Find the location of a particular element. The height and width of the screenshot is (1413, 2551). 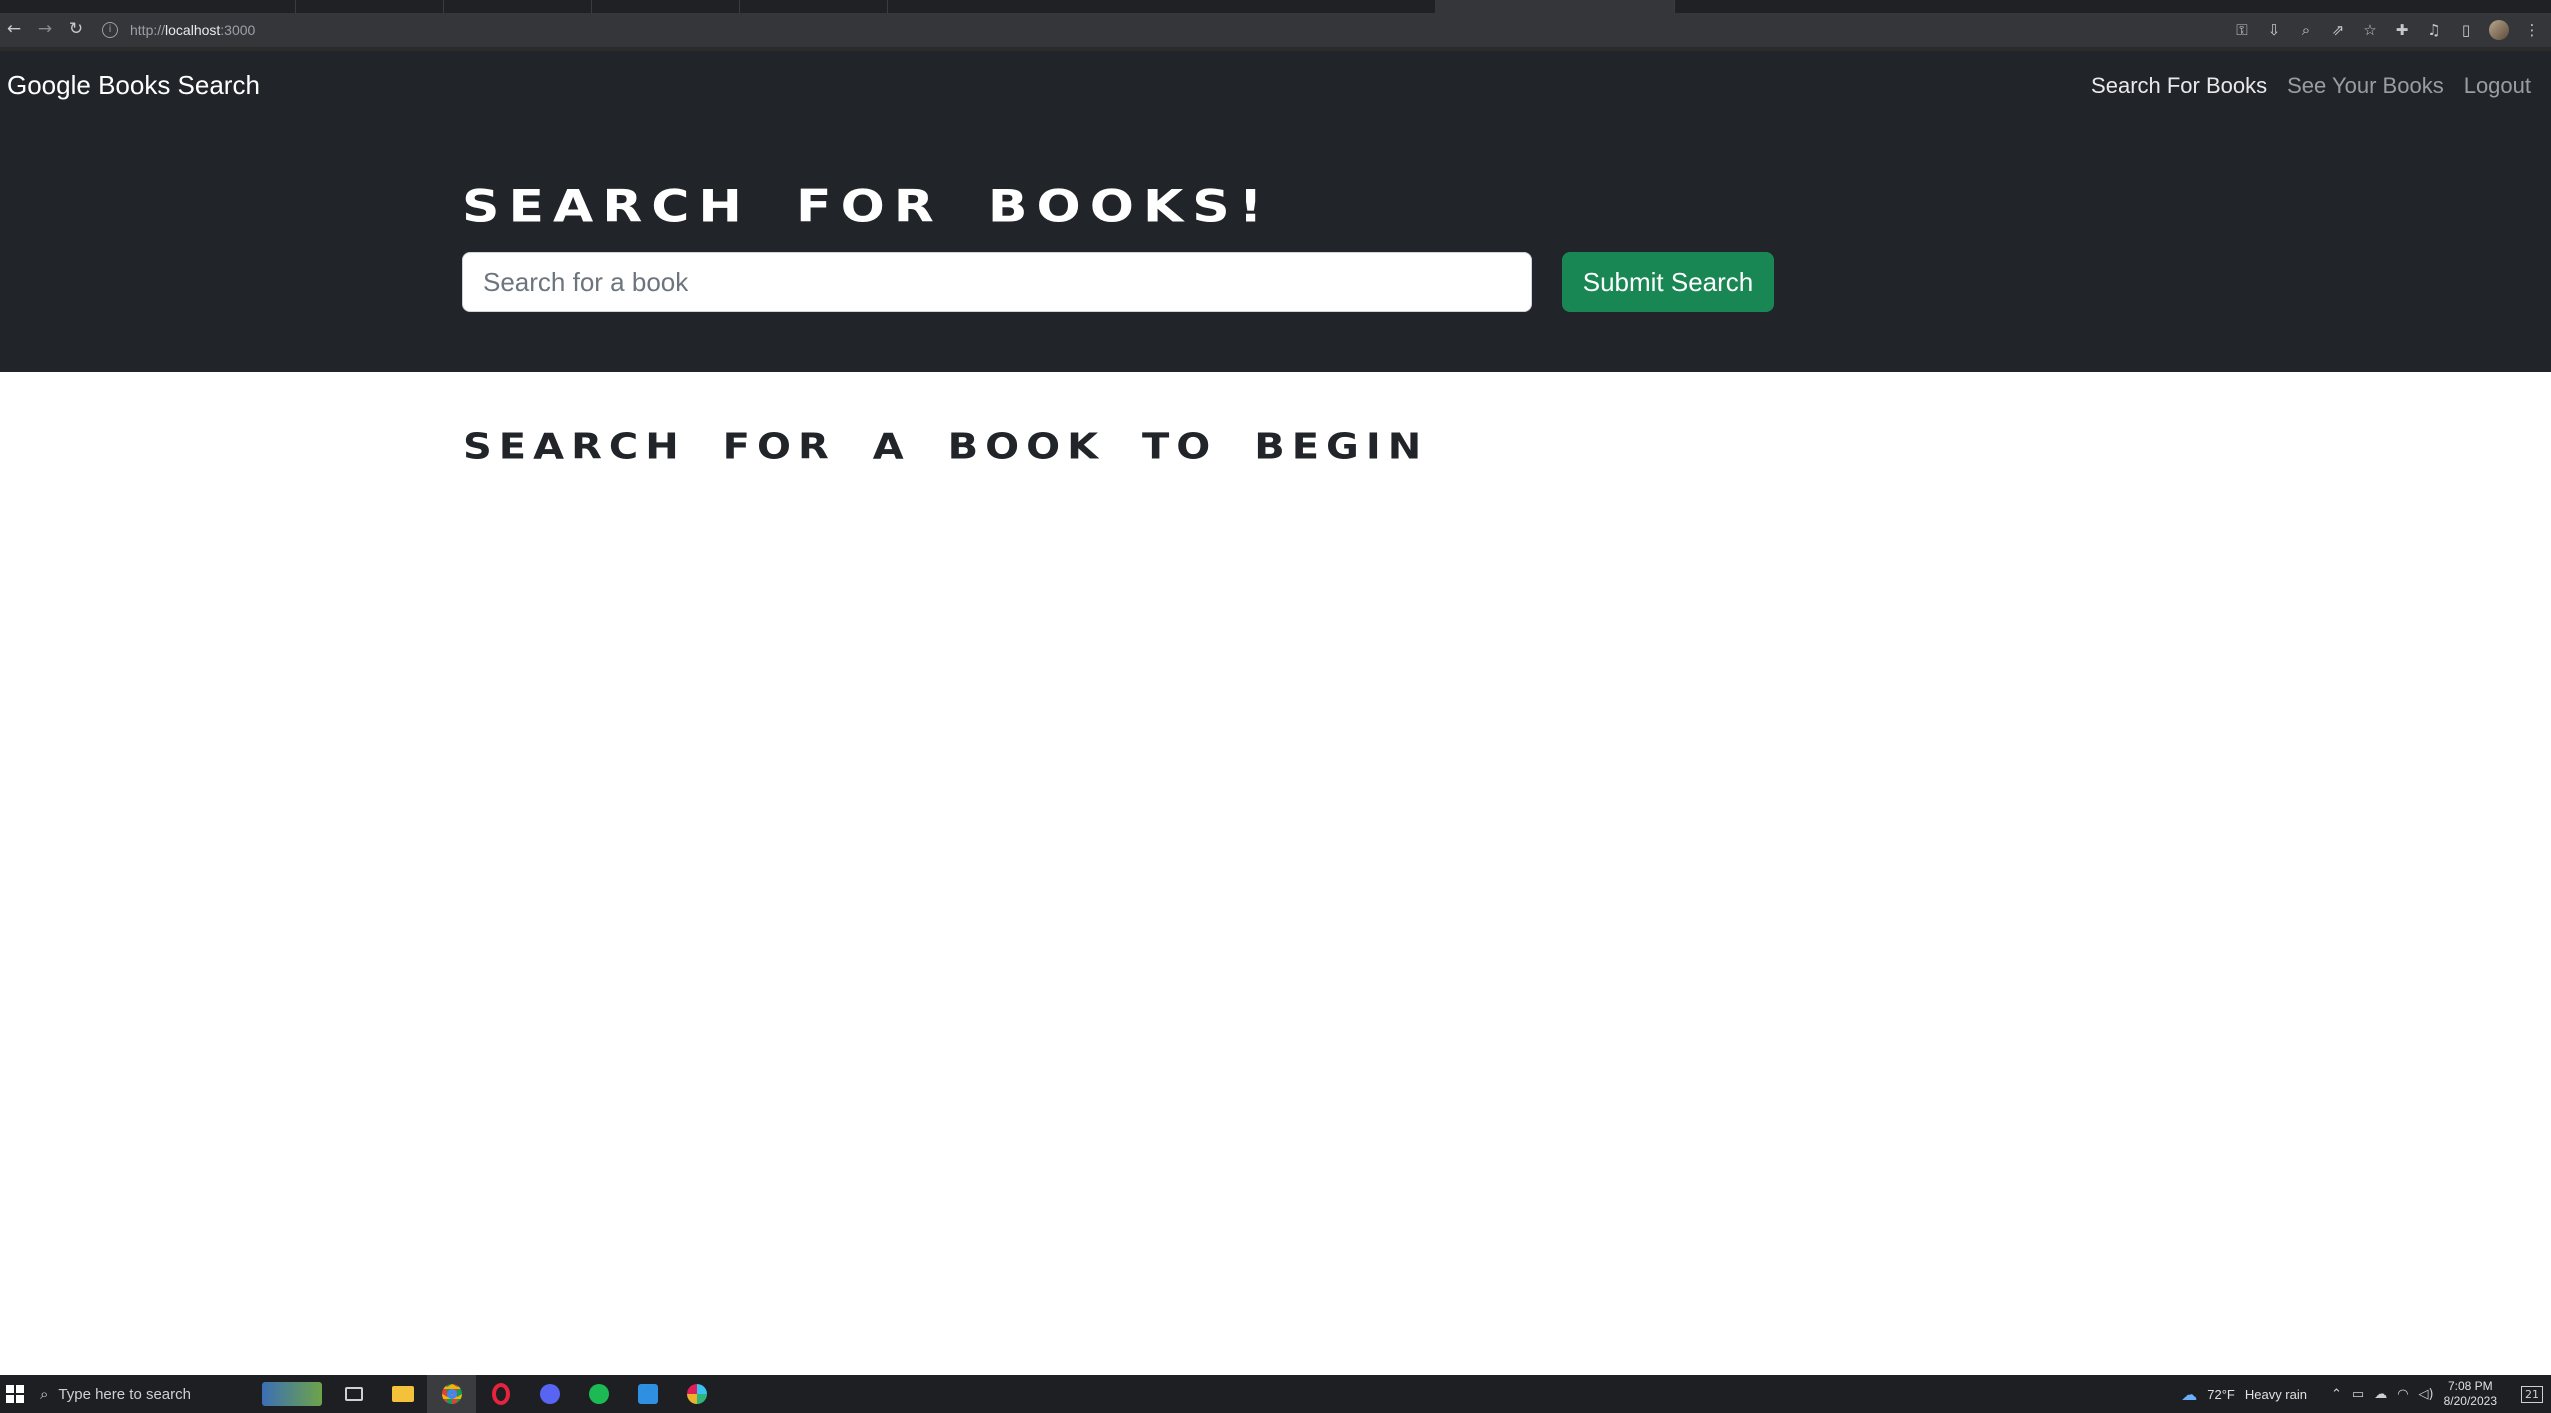

submit-search-button: Submit Search is located at coordinates (1668, 282).